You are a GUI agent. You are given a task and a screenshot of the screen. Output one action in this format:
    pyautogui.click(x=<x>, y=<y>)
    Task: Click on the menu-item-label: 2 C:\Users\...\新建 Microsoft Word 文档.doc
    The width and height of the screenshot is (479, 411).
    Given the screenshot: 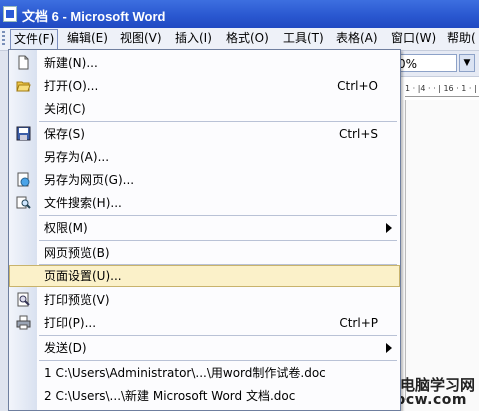 What is the action you would take?
    pyautogui.click(x=170, y=396)
    